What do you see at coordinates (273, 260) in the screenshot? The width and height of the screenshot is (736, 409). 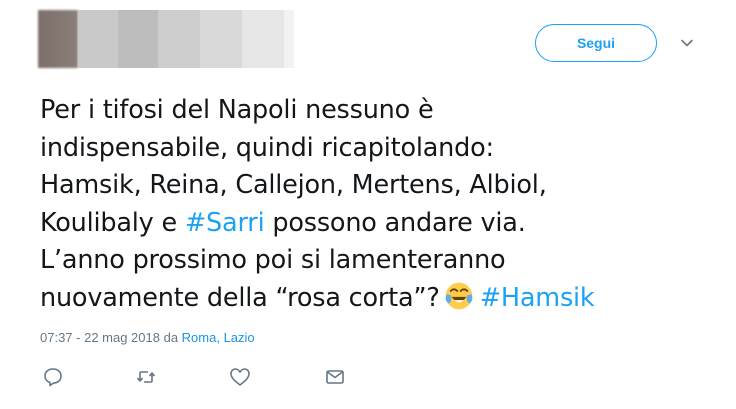 I see `tweet-line: L’anno prossimo poi si lamenteranno` at bounding box center [273, 260].